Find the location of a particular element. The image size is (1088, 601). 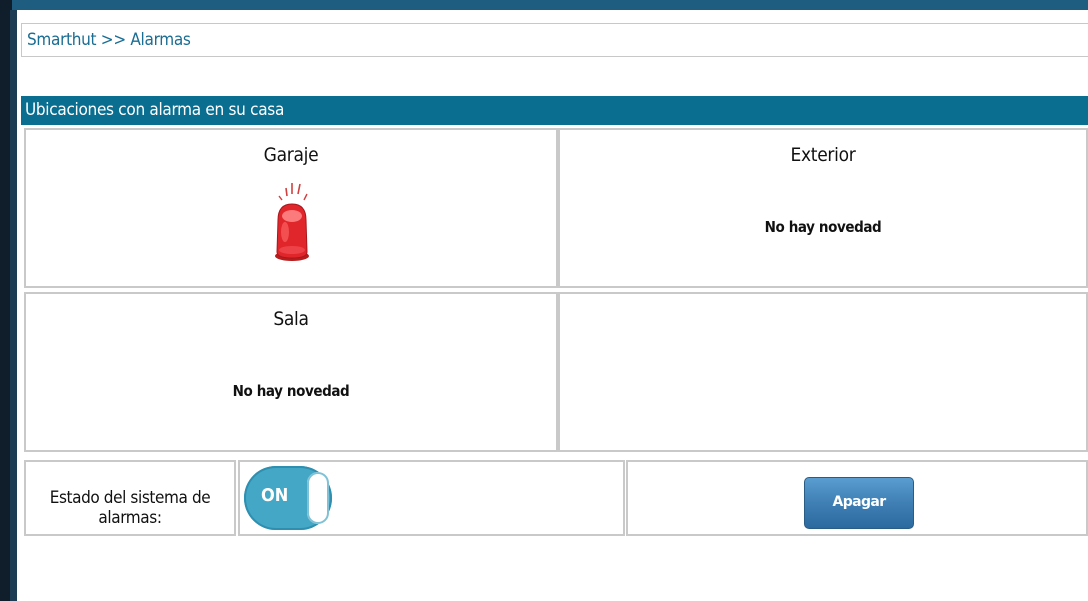

location-title: Garaje is located at coordinates (291, 155).